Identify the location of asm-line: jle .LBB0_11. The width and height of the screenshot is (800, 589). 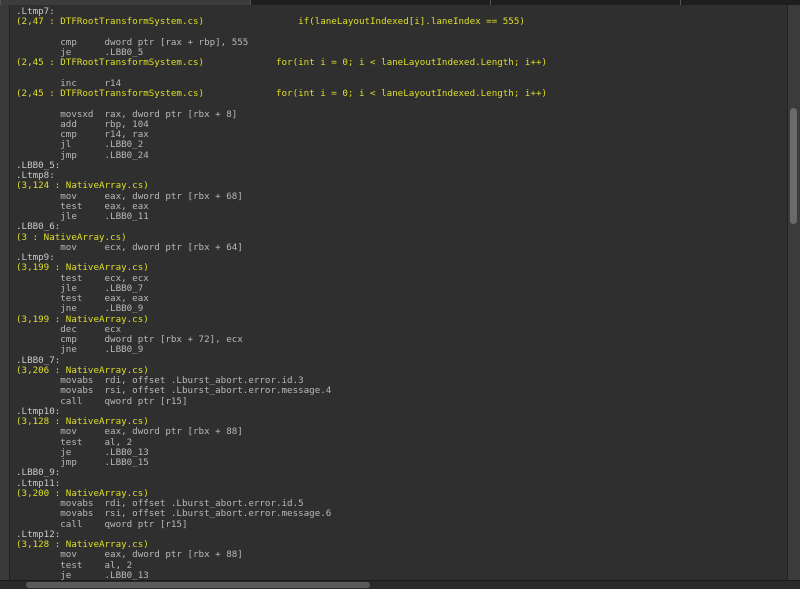
(82, 216).